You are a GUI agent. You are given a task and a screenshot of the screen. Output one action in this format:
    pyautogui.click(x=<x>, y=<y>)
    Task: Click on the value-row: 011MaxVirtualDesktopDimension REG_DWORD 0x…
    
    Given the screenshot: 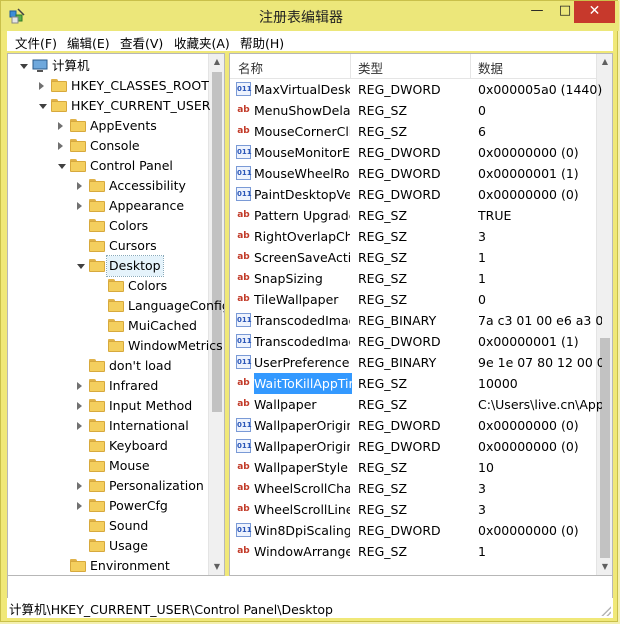 What is the action you would take?
    pyautogui.click(x=416, y=89)
    